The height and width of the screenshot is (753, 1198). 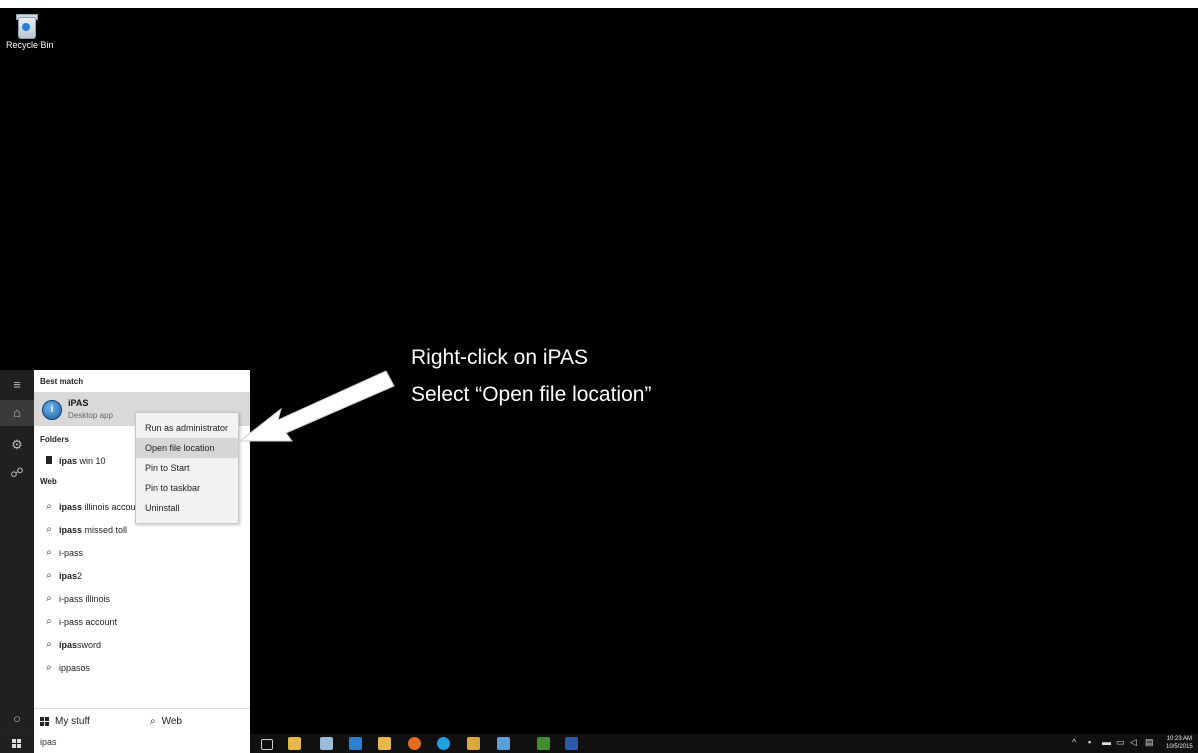 I want to click on ipas-app-icon: i, so click(x=52, y=410).